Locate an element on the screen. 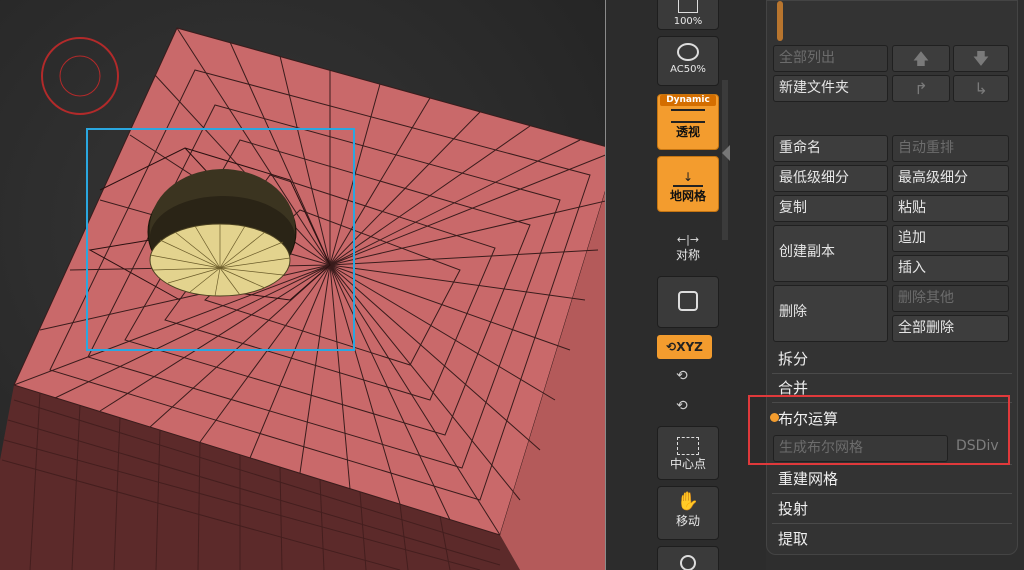  xyz-label: XYZ is located at coordinates (689, 347).